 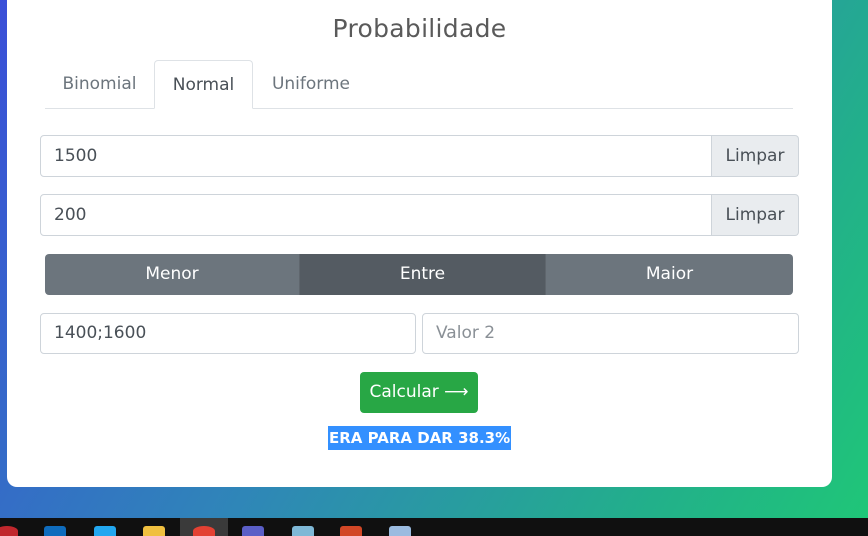 What do you see at coordinates (400, 531) in the screenshot?
I see `document-icon` at bounding box center [400, 531].